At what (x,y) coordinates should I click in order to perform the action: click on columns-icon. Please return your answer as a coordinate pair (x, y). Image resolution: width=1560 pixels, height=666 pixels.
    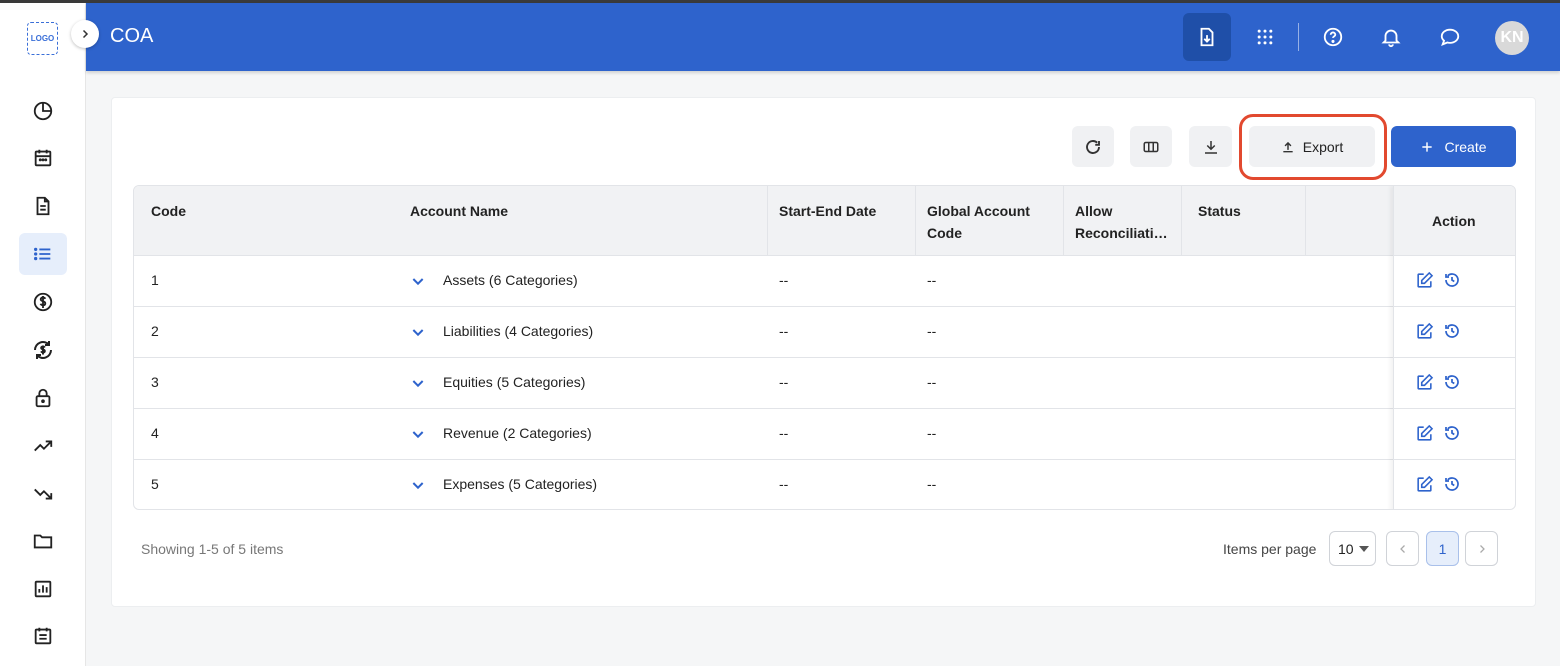
    Looking at the image, I should click on (1151, 146).